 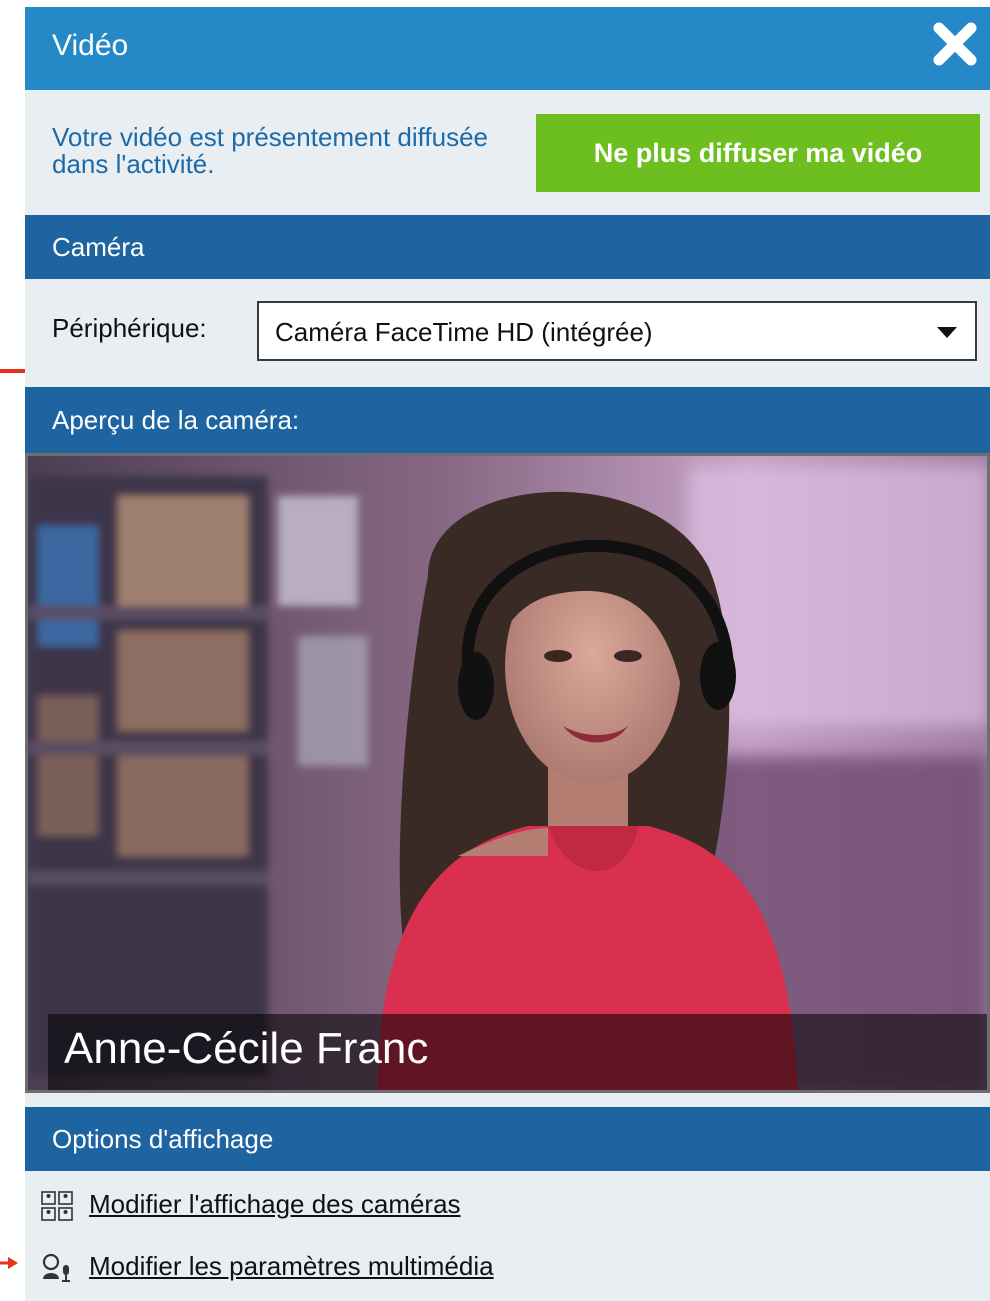 What do you see at coordinates (98, 247) in the screenshot?
I see `camera-section-title: Caméra` at bounding box center [98, 247].